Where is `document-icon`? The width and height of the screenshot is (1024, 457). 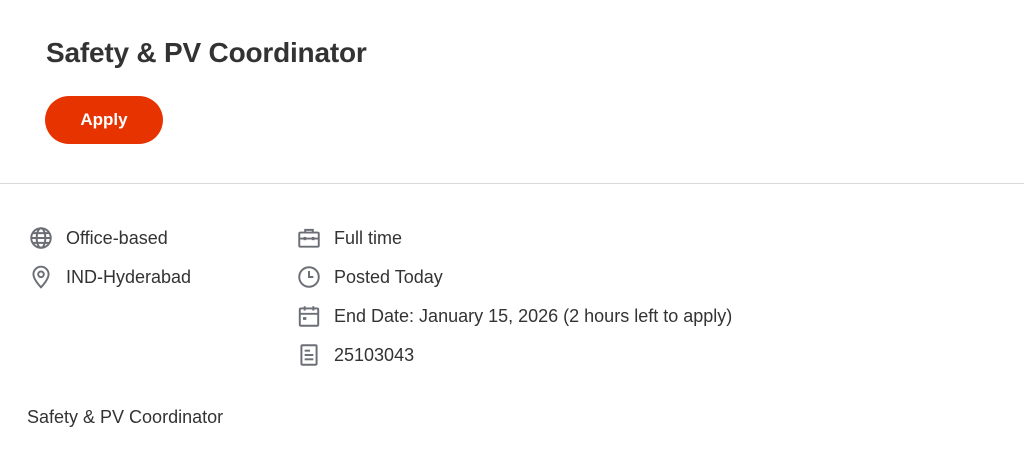
document-icon is located at coordinates (309, 355).